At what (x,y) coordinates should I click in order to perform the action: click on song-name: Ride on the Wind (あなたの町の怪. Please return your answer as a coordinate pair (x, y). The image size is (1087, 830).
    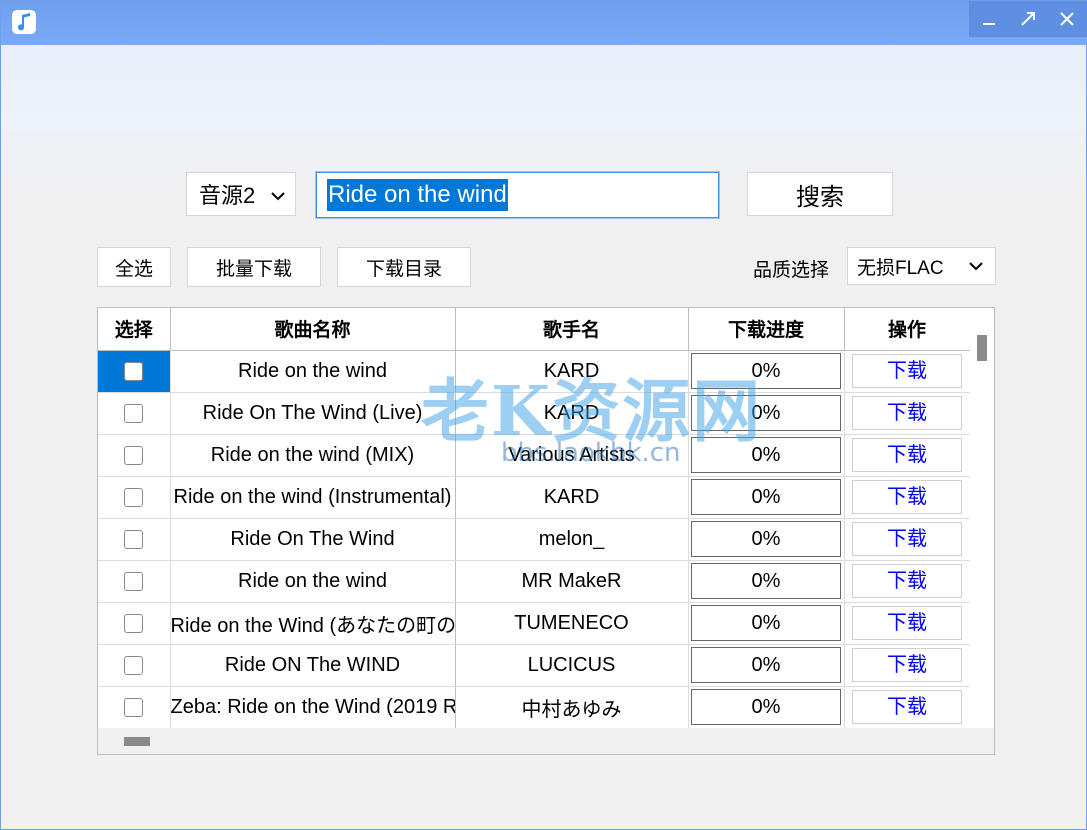
    Looking at the image, I should click on (312, 625).